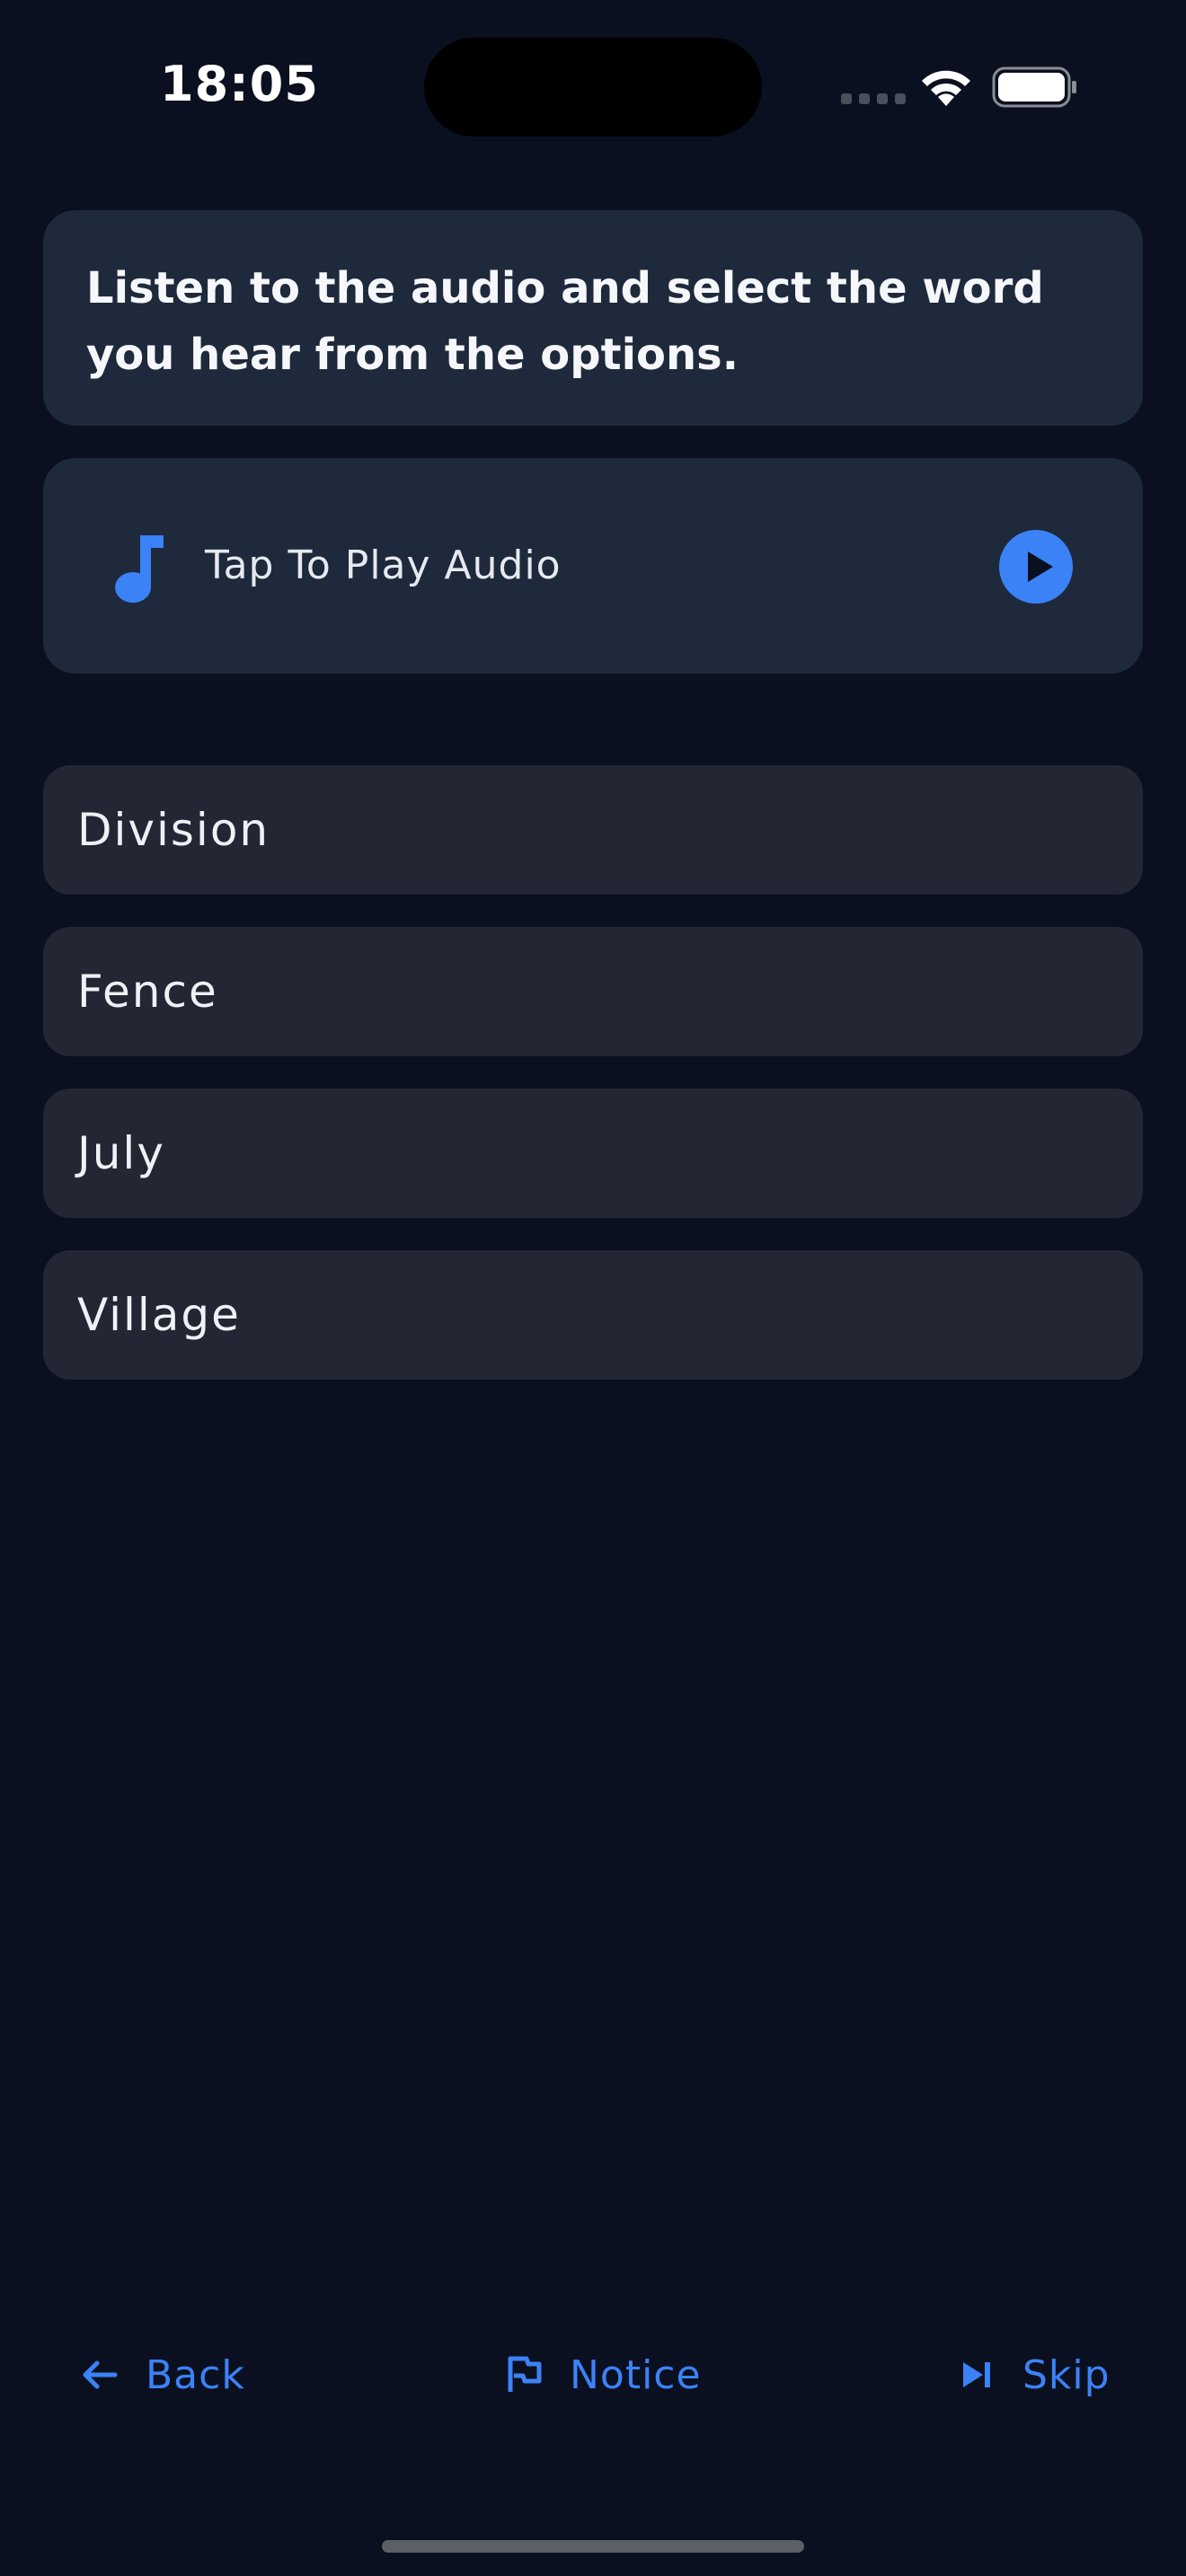 The image size is (1186, 2576). What do you see at coordinates (593, 1153) in the screenshot?
I see `option-july: July` at bounding box center [593, 1153].